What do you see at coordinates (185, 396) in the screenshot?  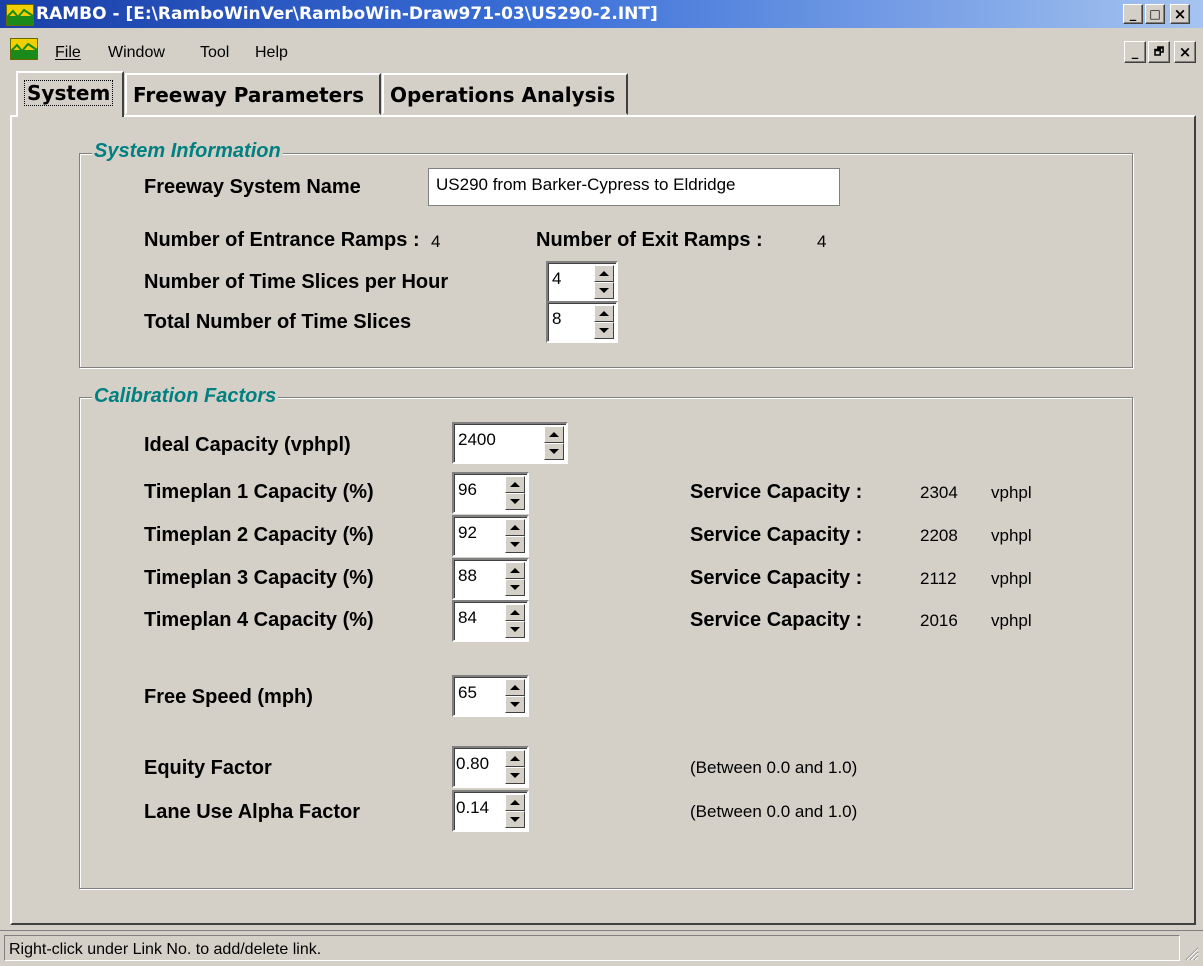 I see `calibration-factors-legend: Calibration Factors` at bounding box center [185, 396].